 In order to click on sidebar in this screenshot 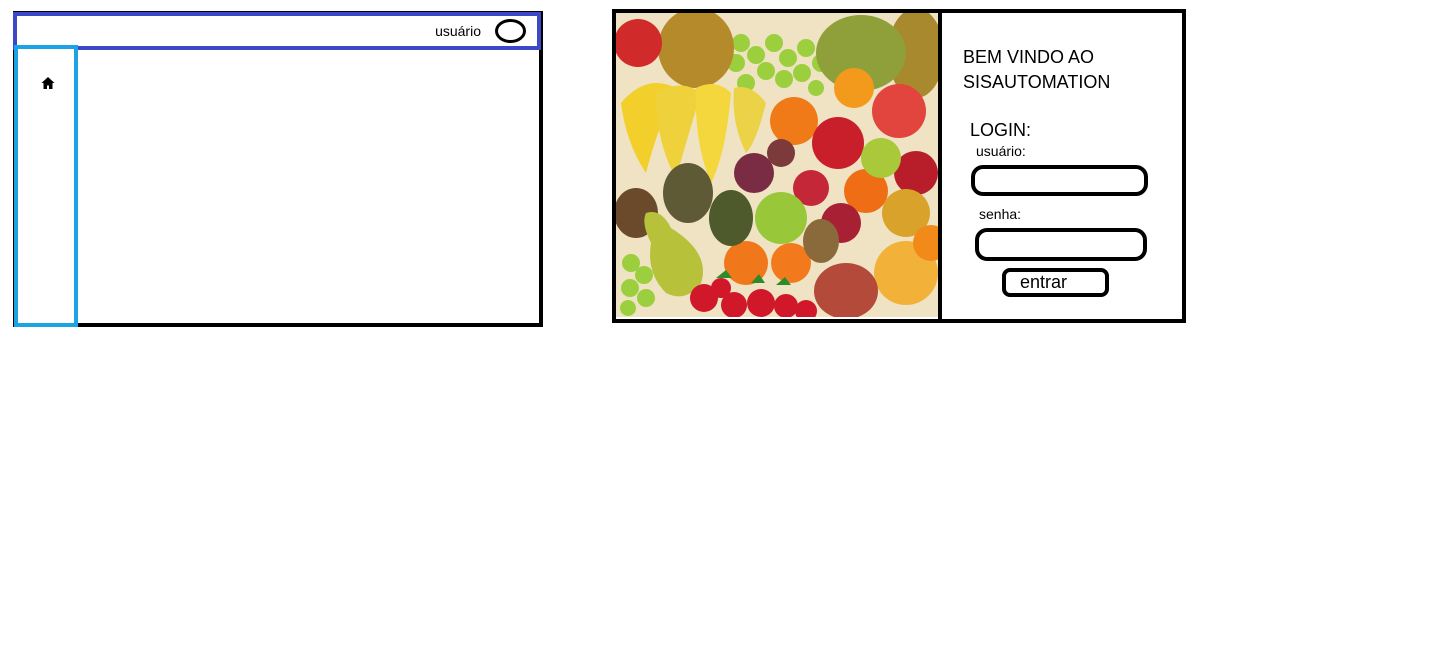, I will do `click(46, 186)`.